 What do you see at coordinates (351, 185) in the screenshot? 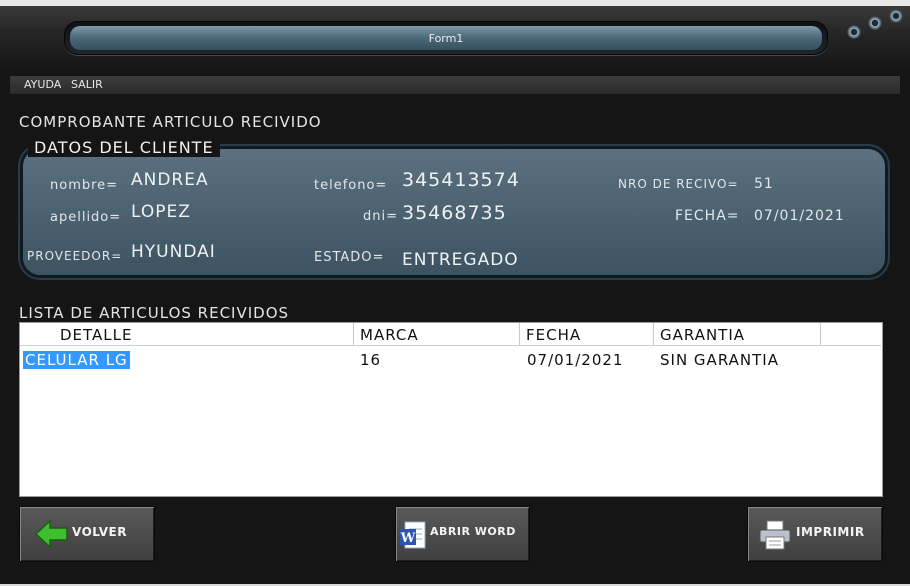
I see `telefono-label: telefono=` at bounding box center [351, 185].